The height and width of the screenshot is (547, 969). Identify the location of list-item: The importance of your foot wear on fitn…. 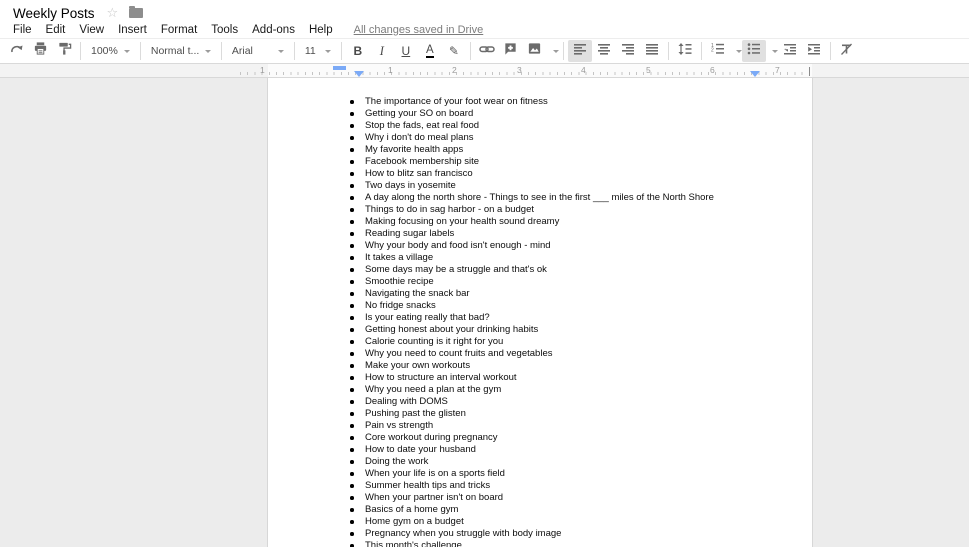
(580, 102).